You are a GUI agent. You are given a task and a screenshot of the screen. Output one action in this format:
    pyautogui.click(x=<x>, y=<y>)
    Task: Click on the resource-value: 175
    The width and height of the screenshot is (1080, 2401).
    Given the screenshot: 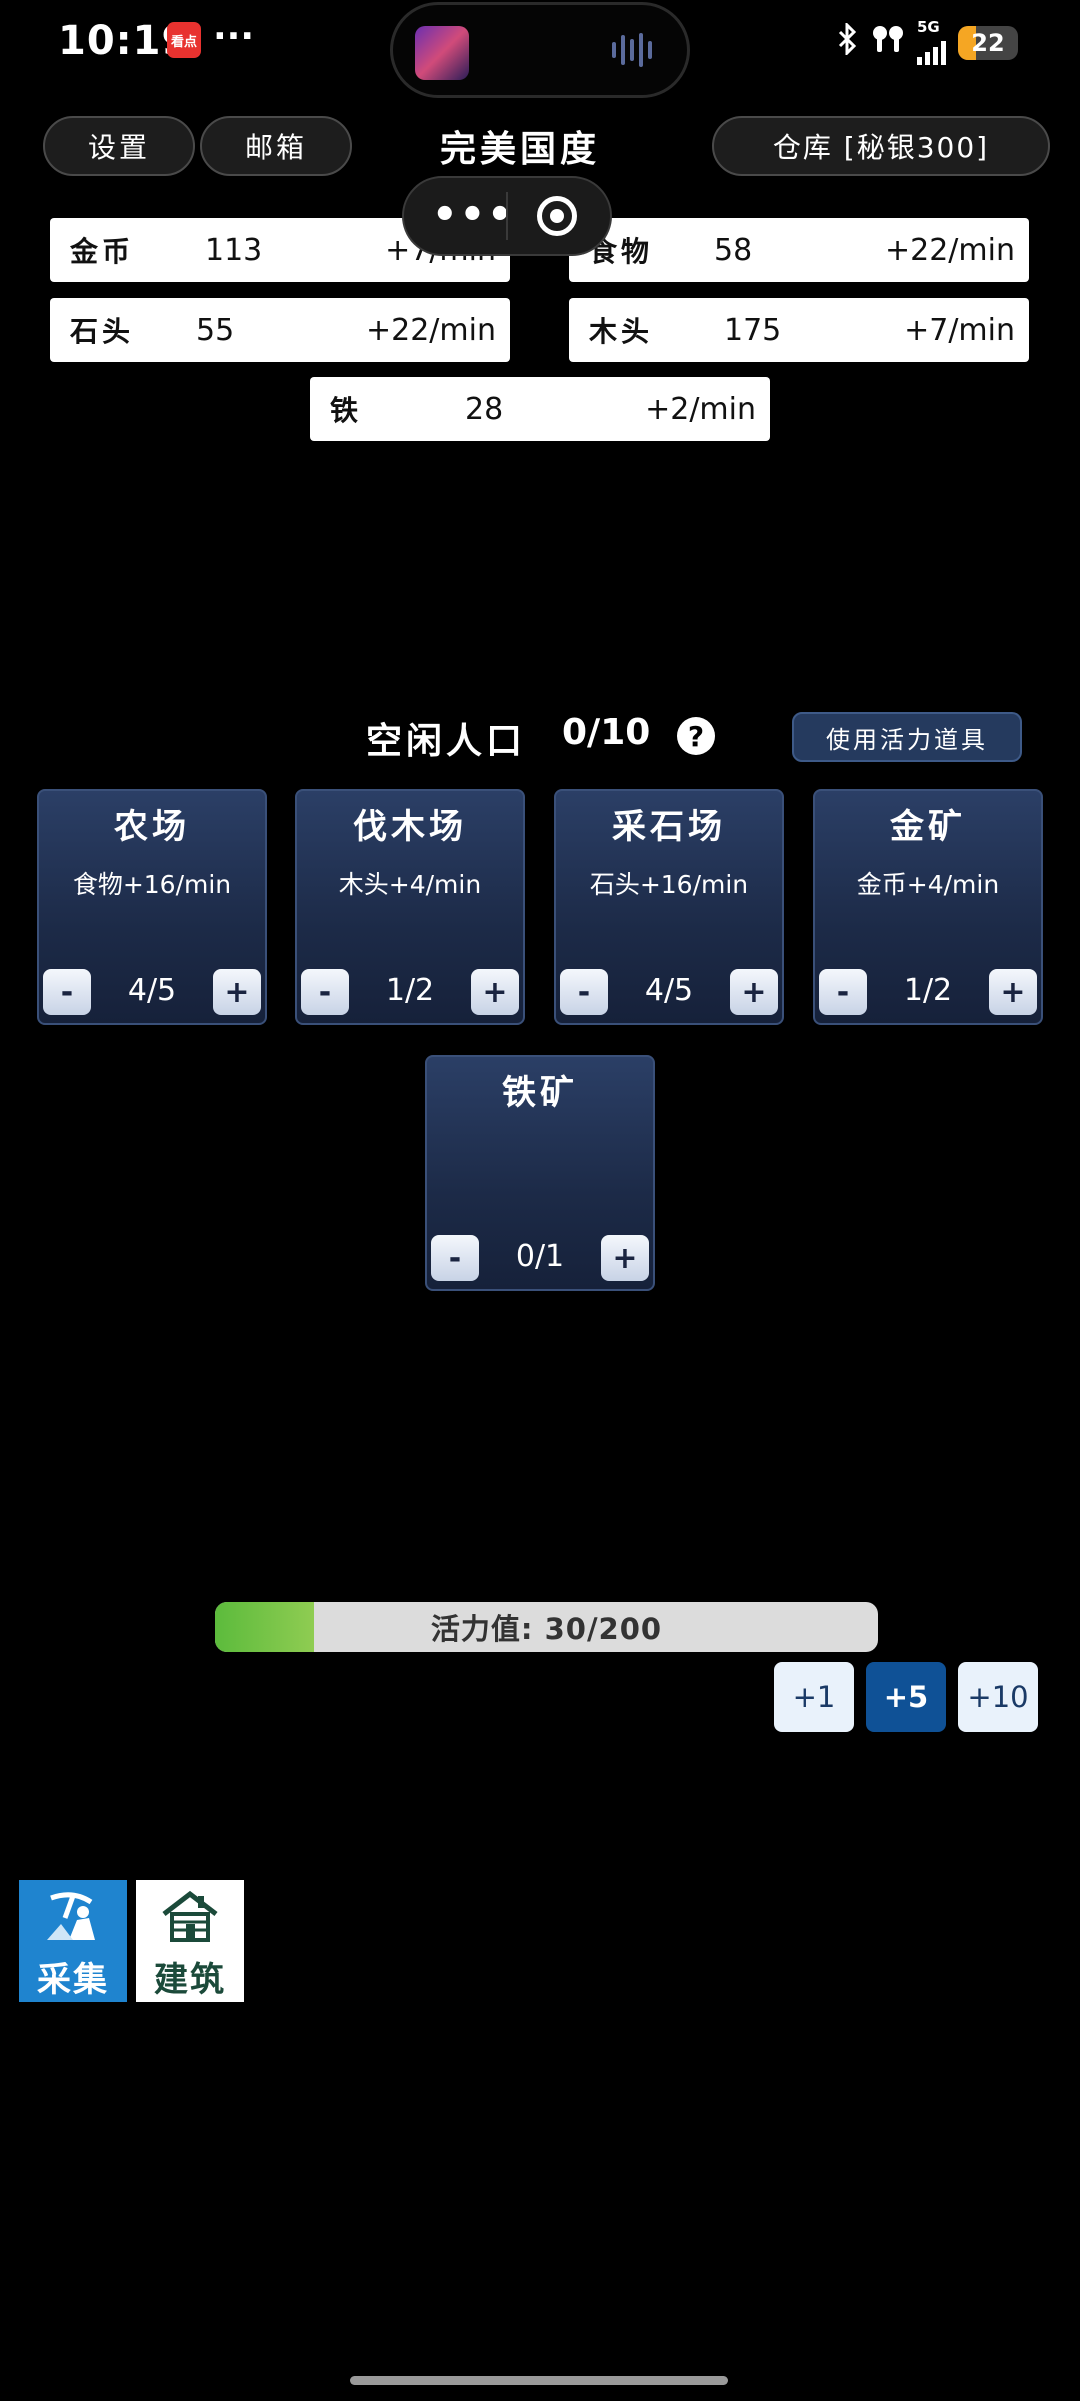 What is the action you would take?
    pyautogui.click(x=753, y=330)
    